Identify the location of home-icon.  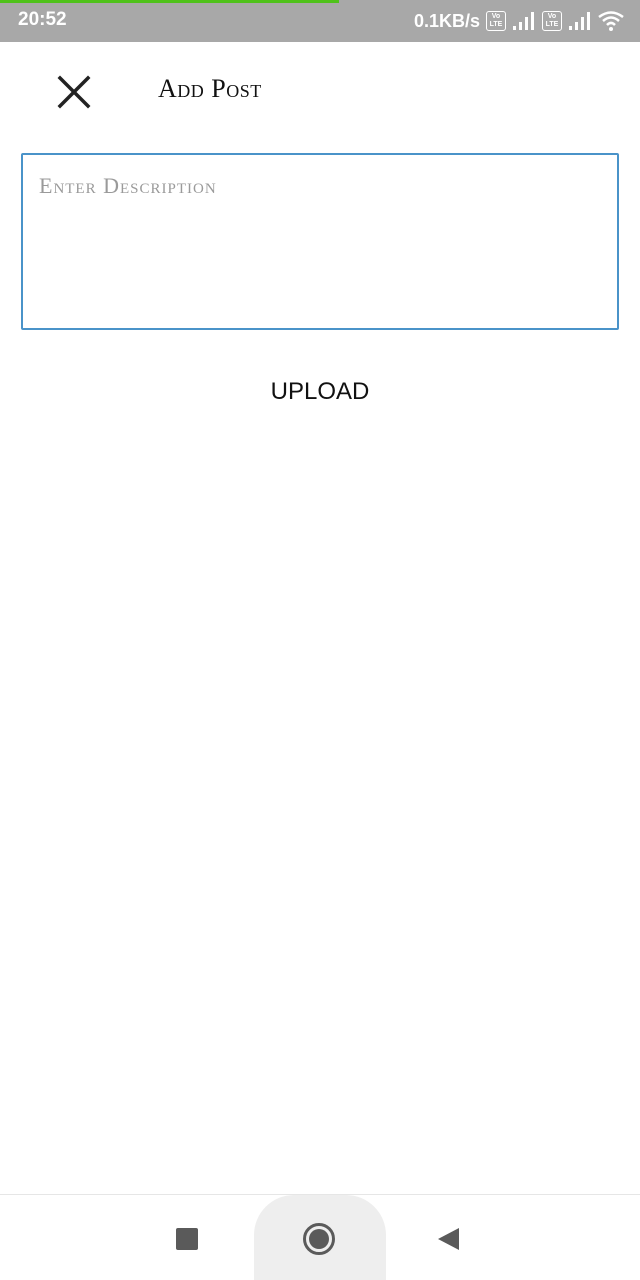
(319, 1239).